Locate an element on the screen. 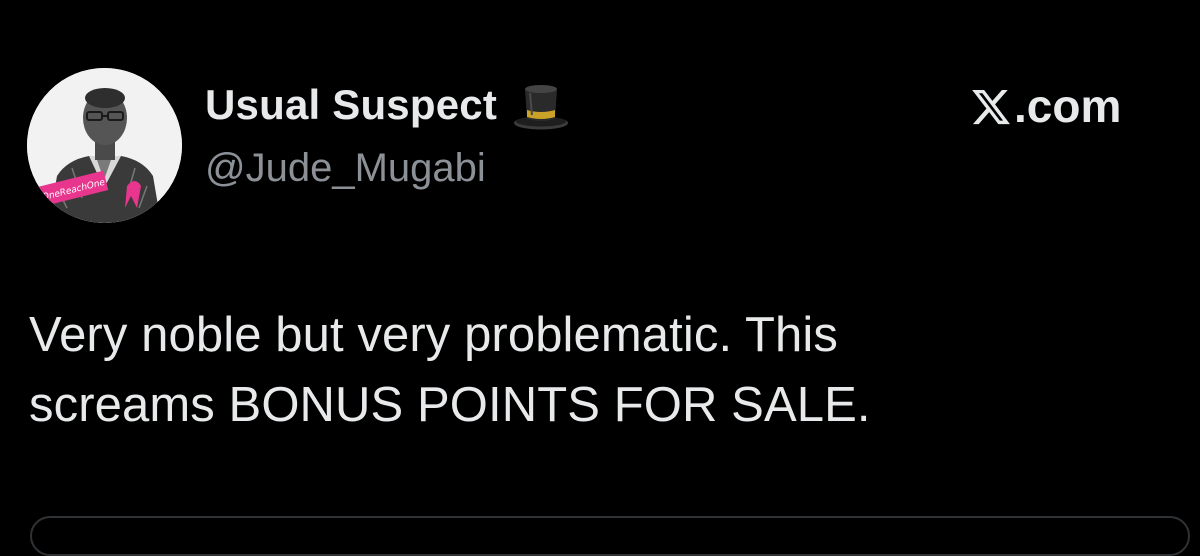 The image size is (1200, 556). avatar: OneReachOne is located at coordinates (104, 145).